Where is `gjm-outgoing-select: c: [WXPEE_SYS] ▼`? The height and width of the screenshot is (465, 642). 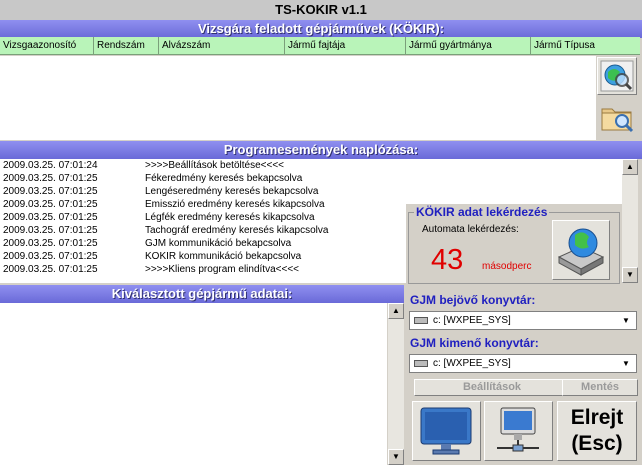
gjm-outgoing-select: c: [WXPEE_SYS] ▼ is located at coordinates (523, 363).